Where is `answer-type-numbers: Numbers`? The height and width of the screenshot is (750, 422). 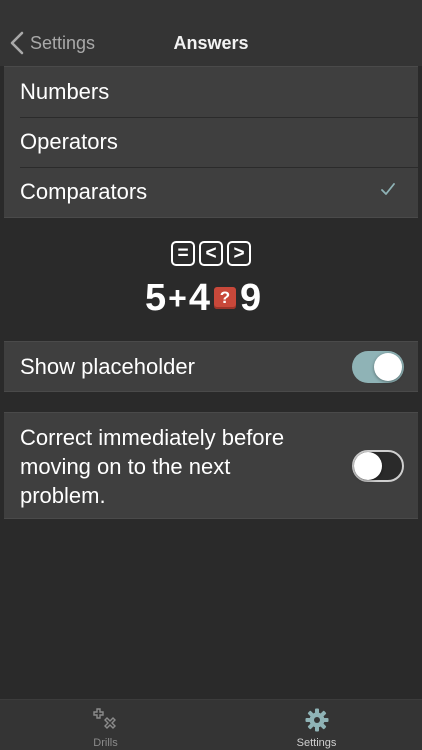 answer-type-numbers: Numbers is located at coordinates (211, 92).